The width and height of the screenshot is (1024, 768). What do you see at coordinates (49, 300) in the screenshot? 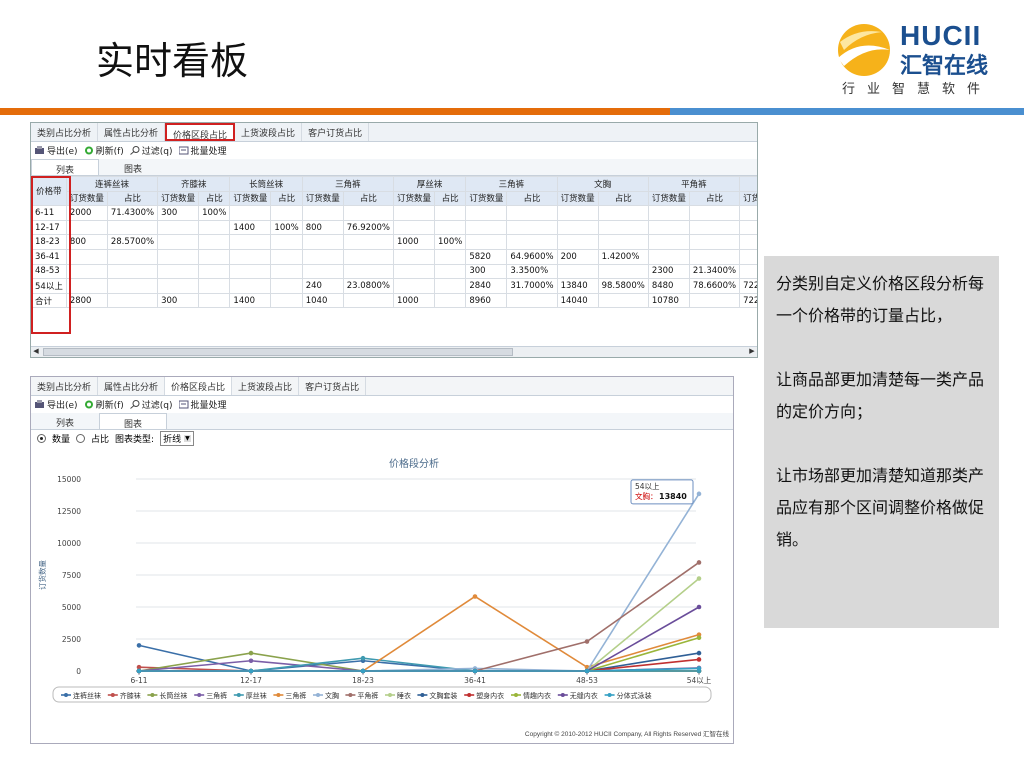
I see `row-band-label: 合计` at bounding box center [49, 300].